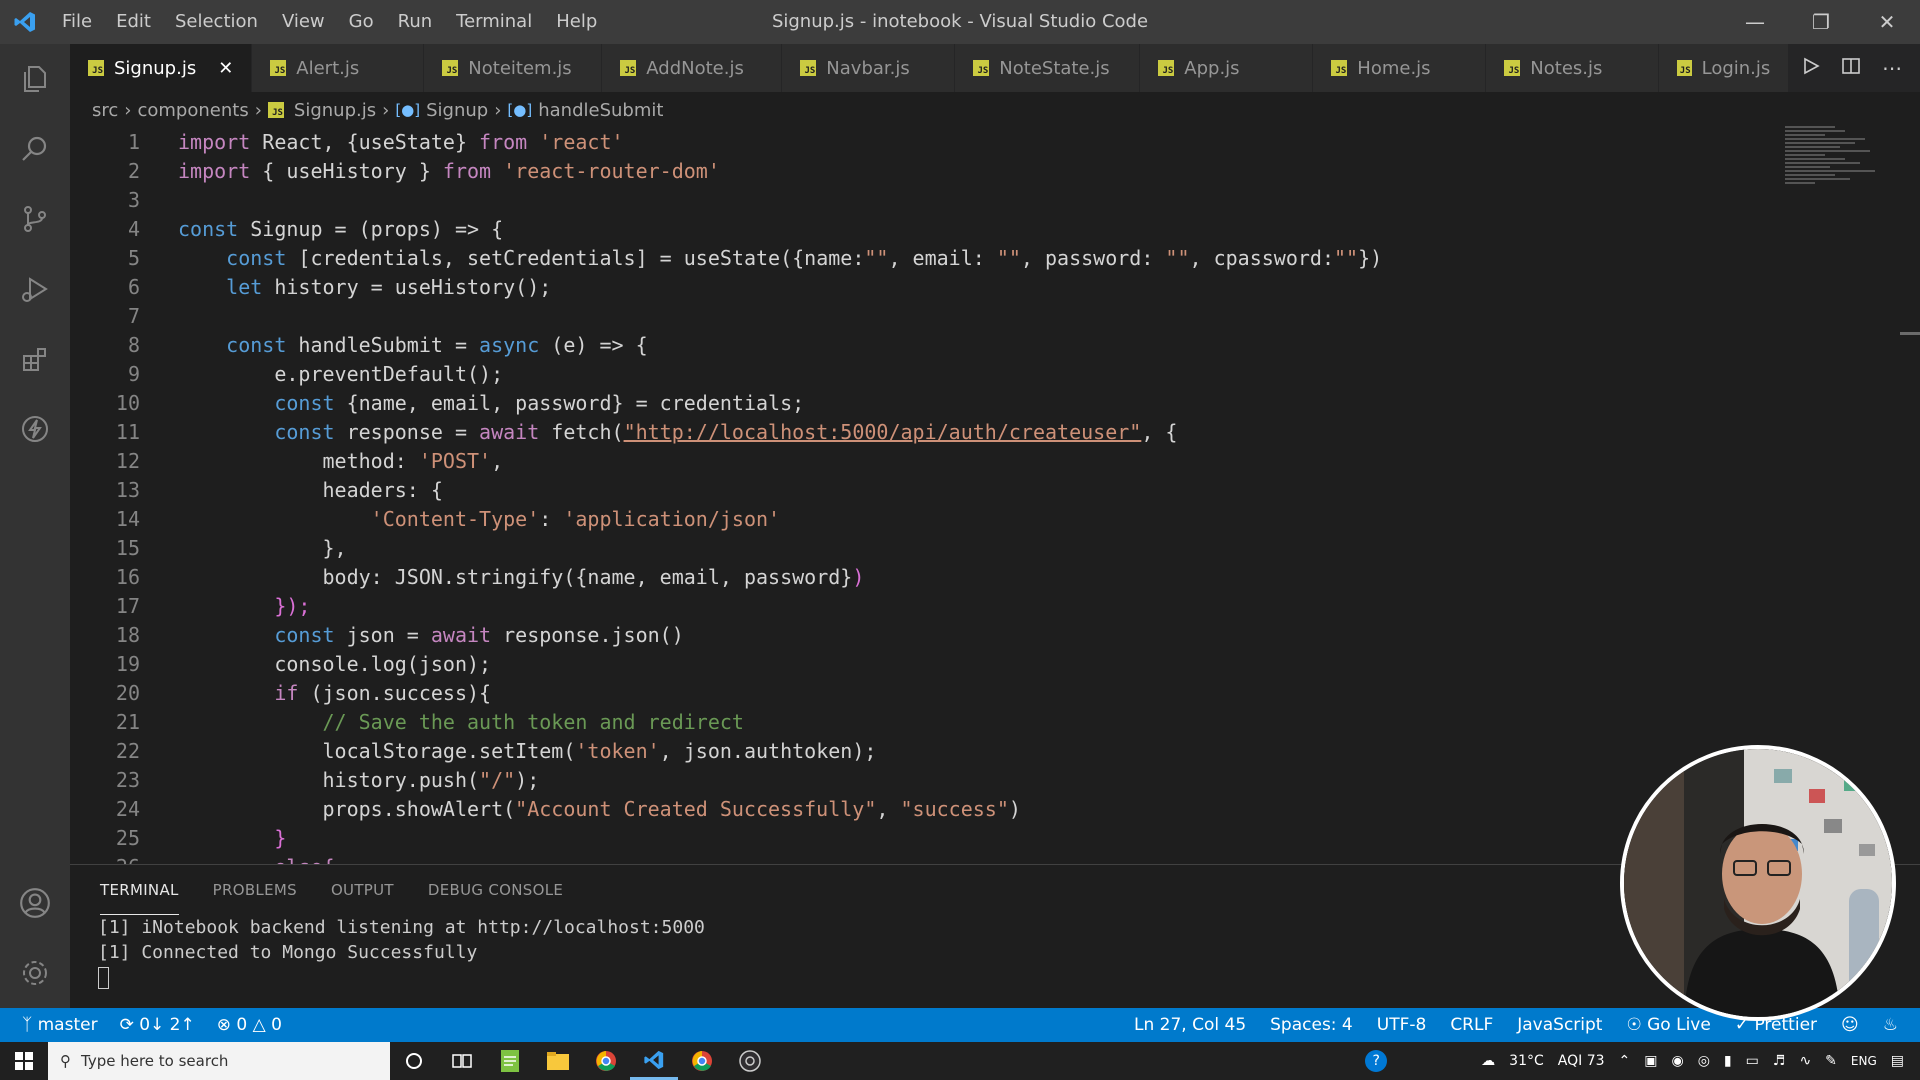  What do you see at coordinates (414, 1061) in the screenshot?
I see `cortana-icon` at bounding box center [414, 1061].